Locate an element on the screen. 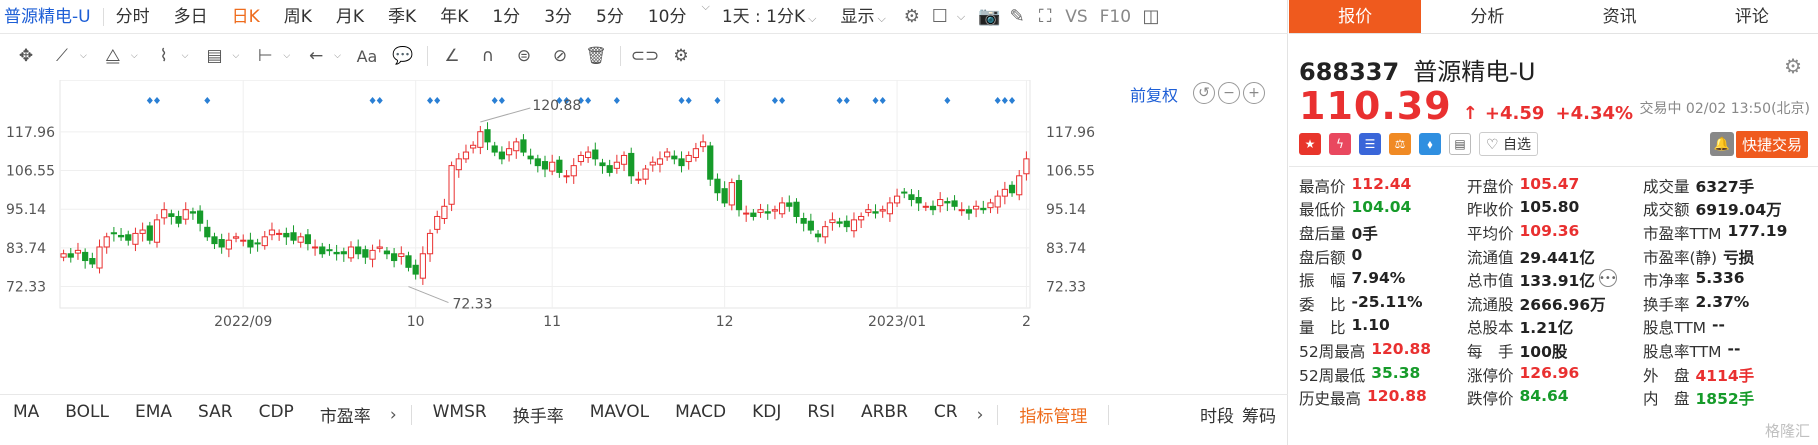 This screenshot has width=1818, height=445. chevron-down-icon: ⌵ is located at coordinates (705, 17).